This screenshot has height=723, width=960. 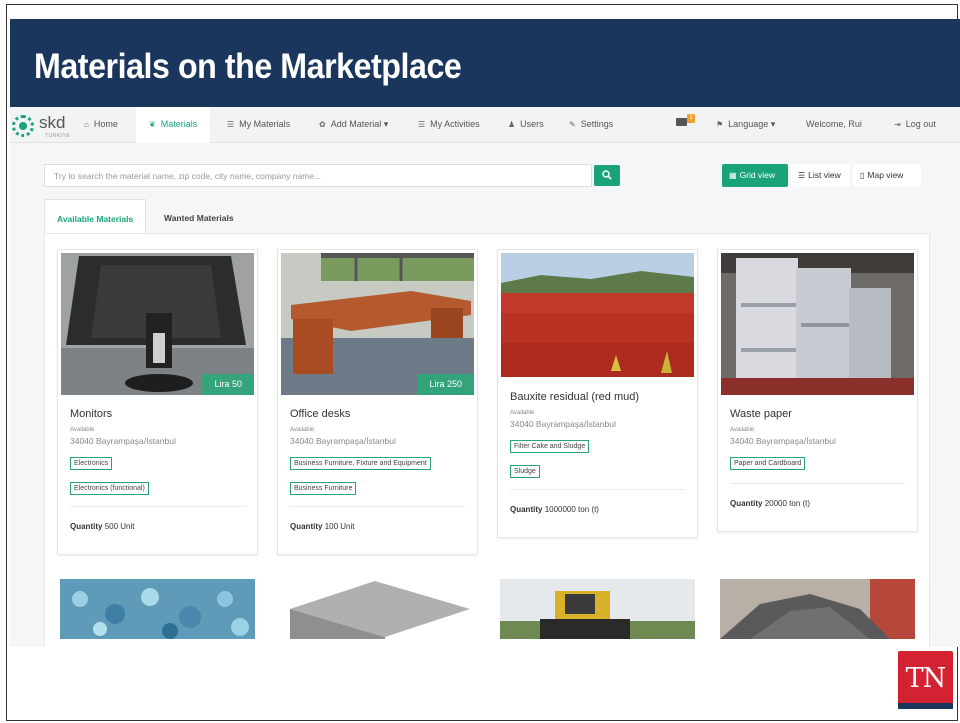 I want to click on category-tag: Electronics, so click(x=91, y=463).